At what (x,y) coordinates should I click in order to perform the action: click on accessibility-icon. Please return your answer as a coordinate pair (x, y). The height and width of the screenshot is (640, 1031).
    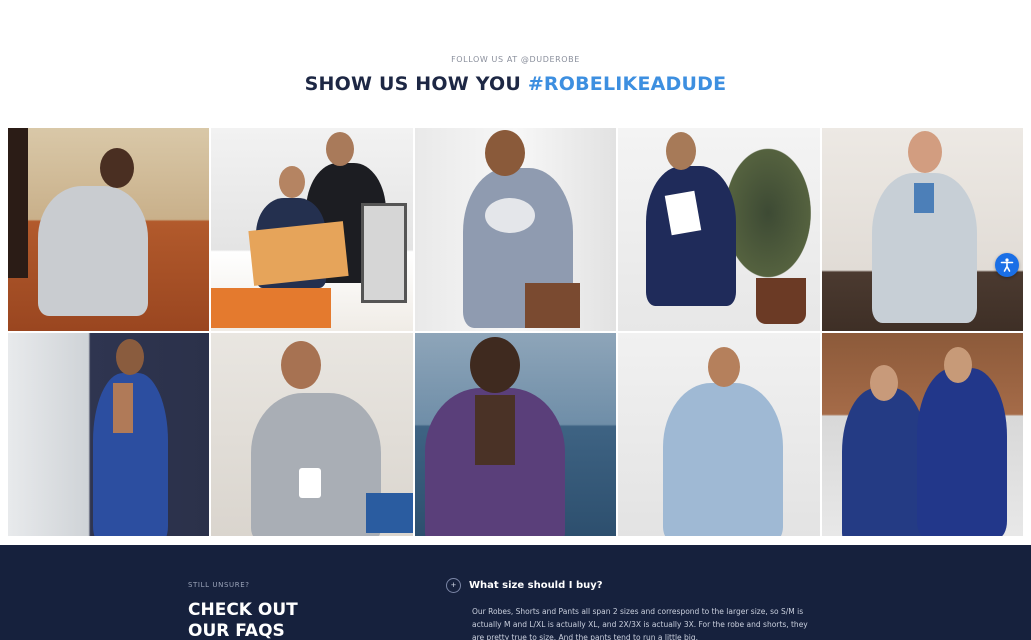
    Looking at the image, I should click on (1007, 265).